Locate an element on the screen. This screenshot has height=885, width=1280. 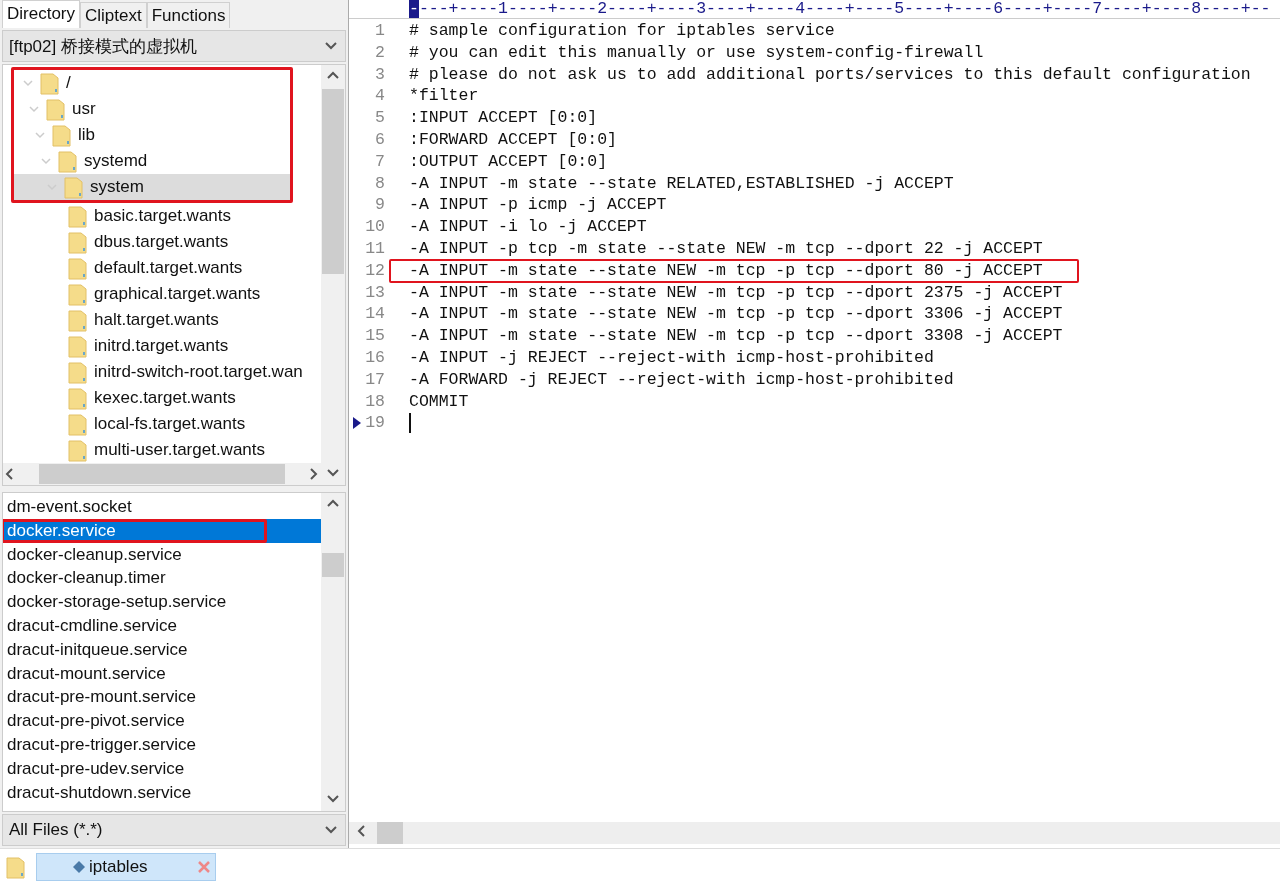
file-item: dracut-initqueue.service is located at coordinates (162, 649).